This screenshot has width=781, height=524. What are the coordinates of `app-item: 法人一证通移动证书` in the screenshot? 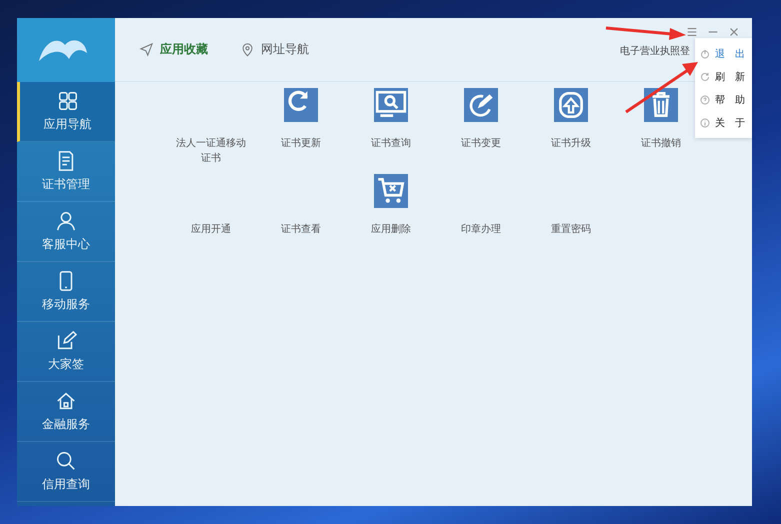 It's located at (211, 127).